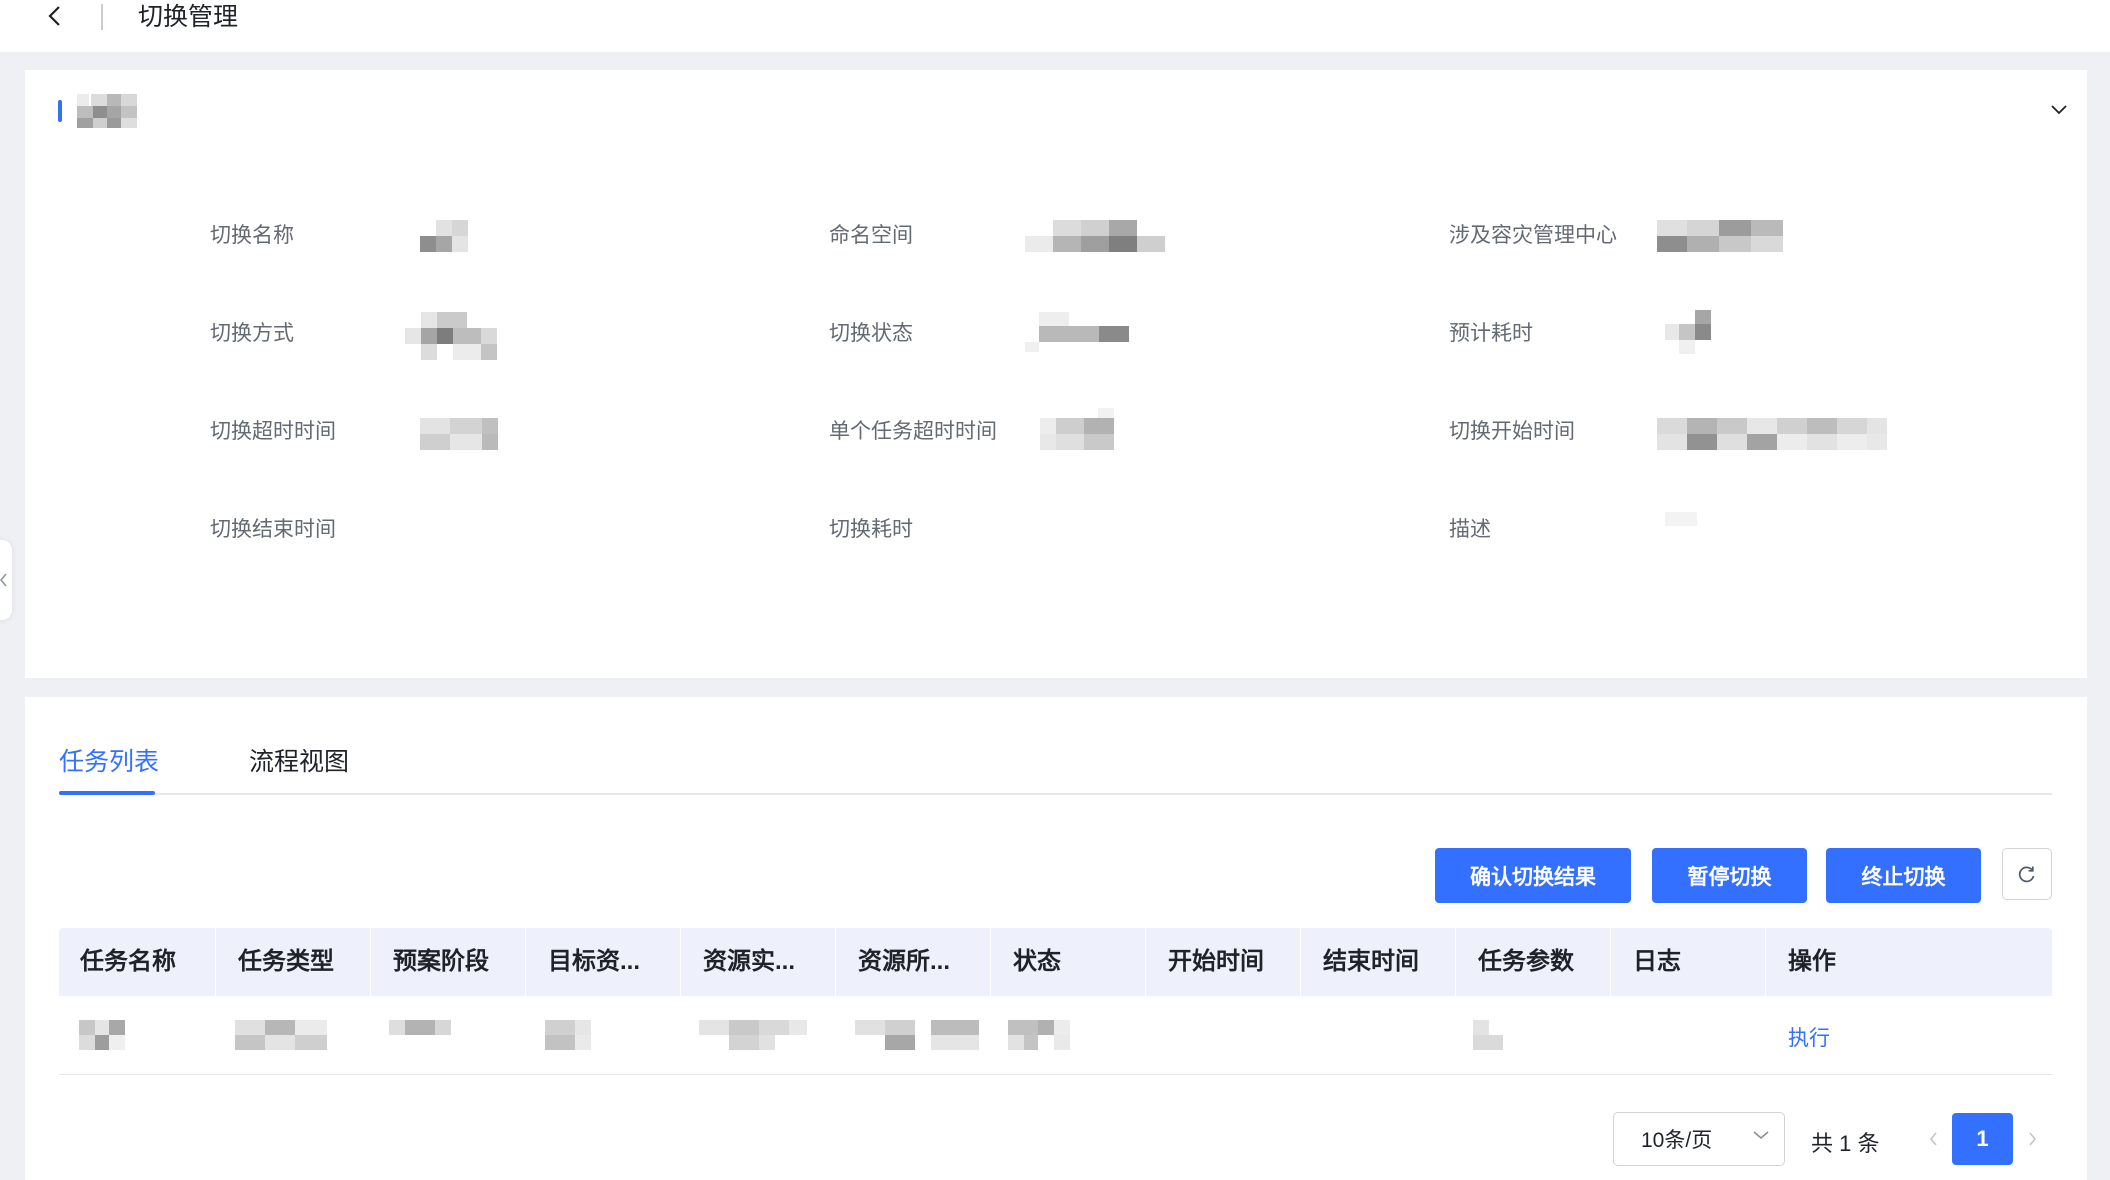  Describe the element at coordinates (568, 1035) in the screenshot. I see `redacted-target-resource` at that location.